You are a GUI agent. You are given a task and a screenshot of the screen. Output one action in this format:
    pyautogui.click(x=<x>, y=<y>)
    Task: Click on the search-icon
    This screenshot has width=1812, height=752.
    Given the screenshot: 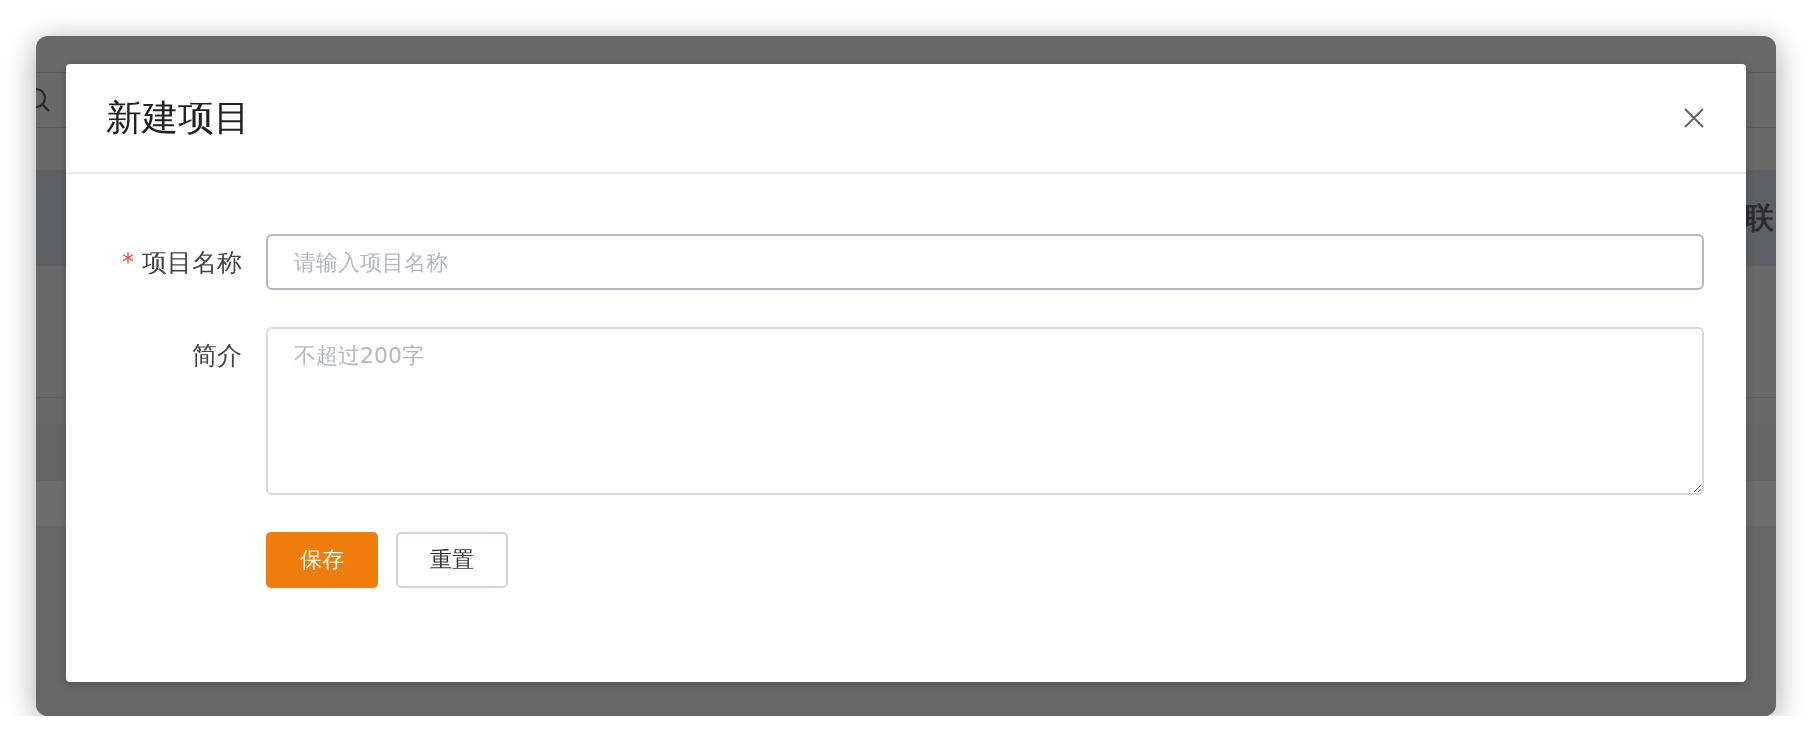 What is the action you would take?
    pyautogui.click(x=44, y=100)
    